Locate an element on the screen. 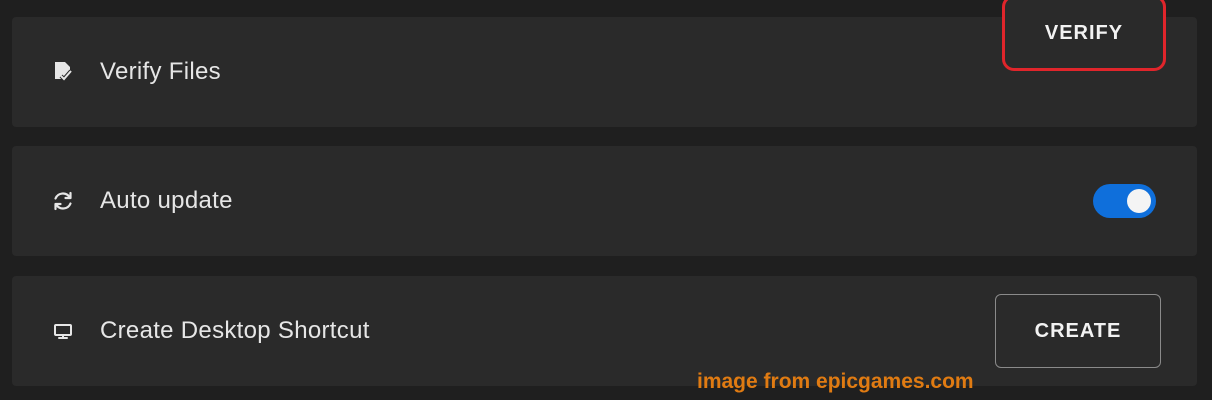 This screenshot has height=400, width=1212. file-check-icon is located at coordinates (63, 72).